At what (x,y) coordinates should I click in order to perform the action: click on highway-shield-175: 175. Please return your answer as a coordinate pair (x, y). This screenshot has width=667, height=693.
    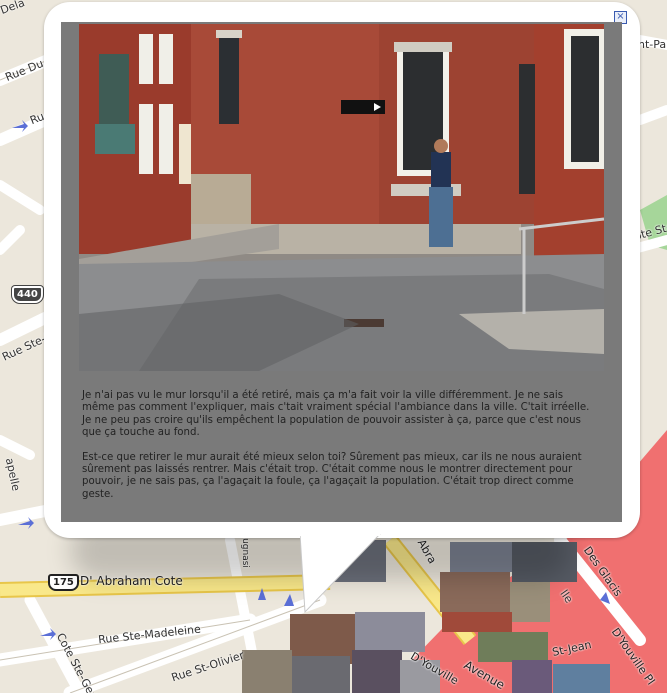
    Looking at the image, I should click on (63, 582).